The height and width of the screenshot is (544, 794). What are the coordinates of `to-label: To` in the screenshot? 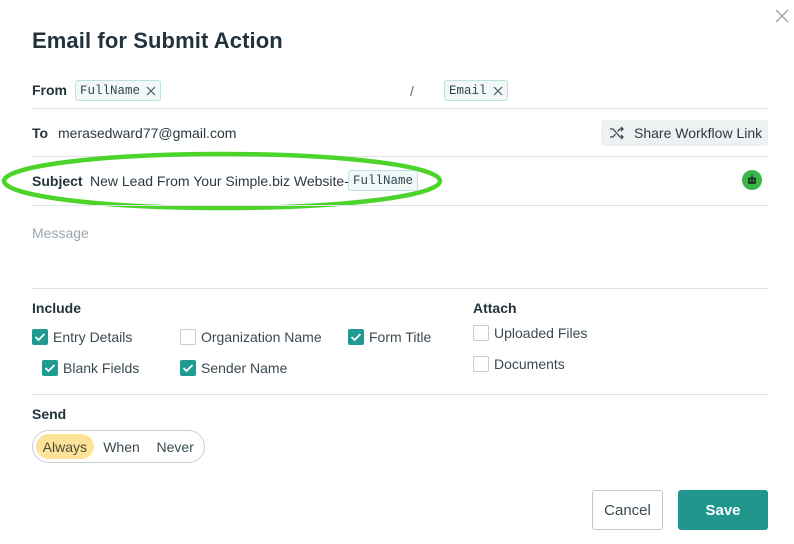 It's located at (40, 133).